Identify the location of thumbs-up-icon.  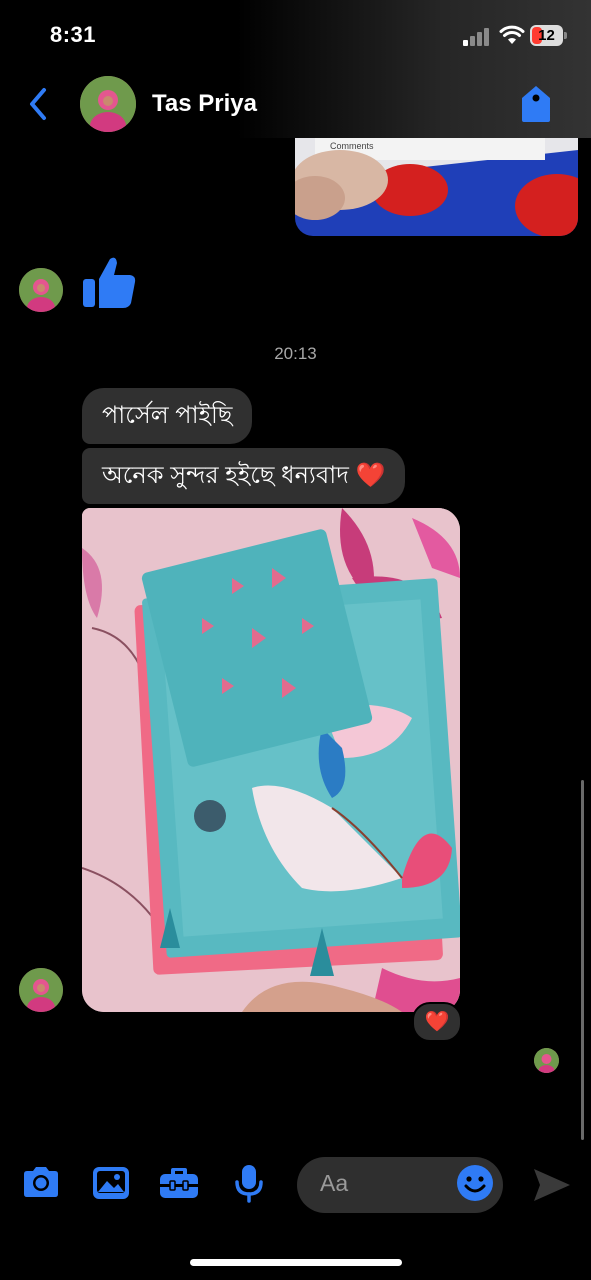
(109, 282).